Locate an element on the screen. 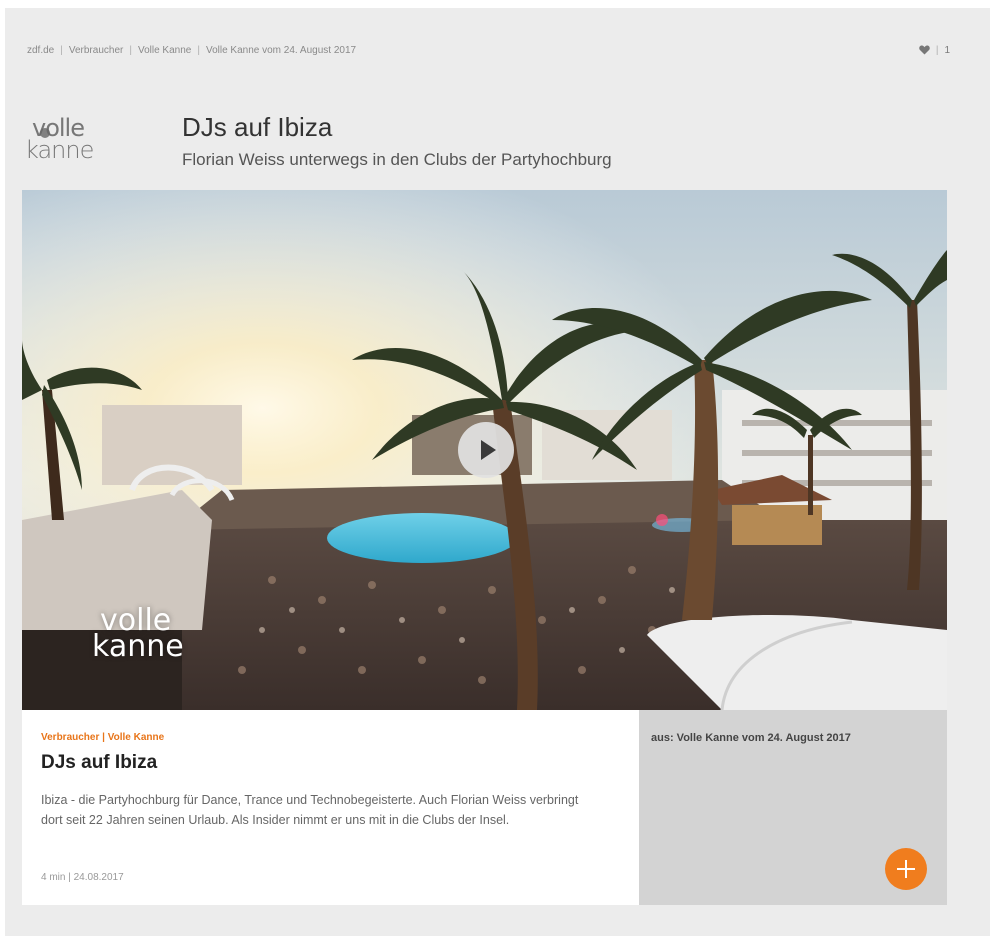 This screenshot has height=944, width=995. watermark-line-2: kanne is located at coordinates (138, 646).